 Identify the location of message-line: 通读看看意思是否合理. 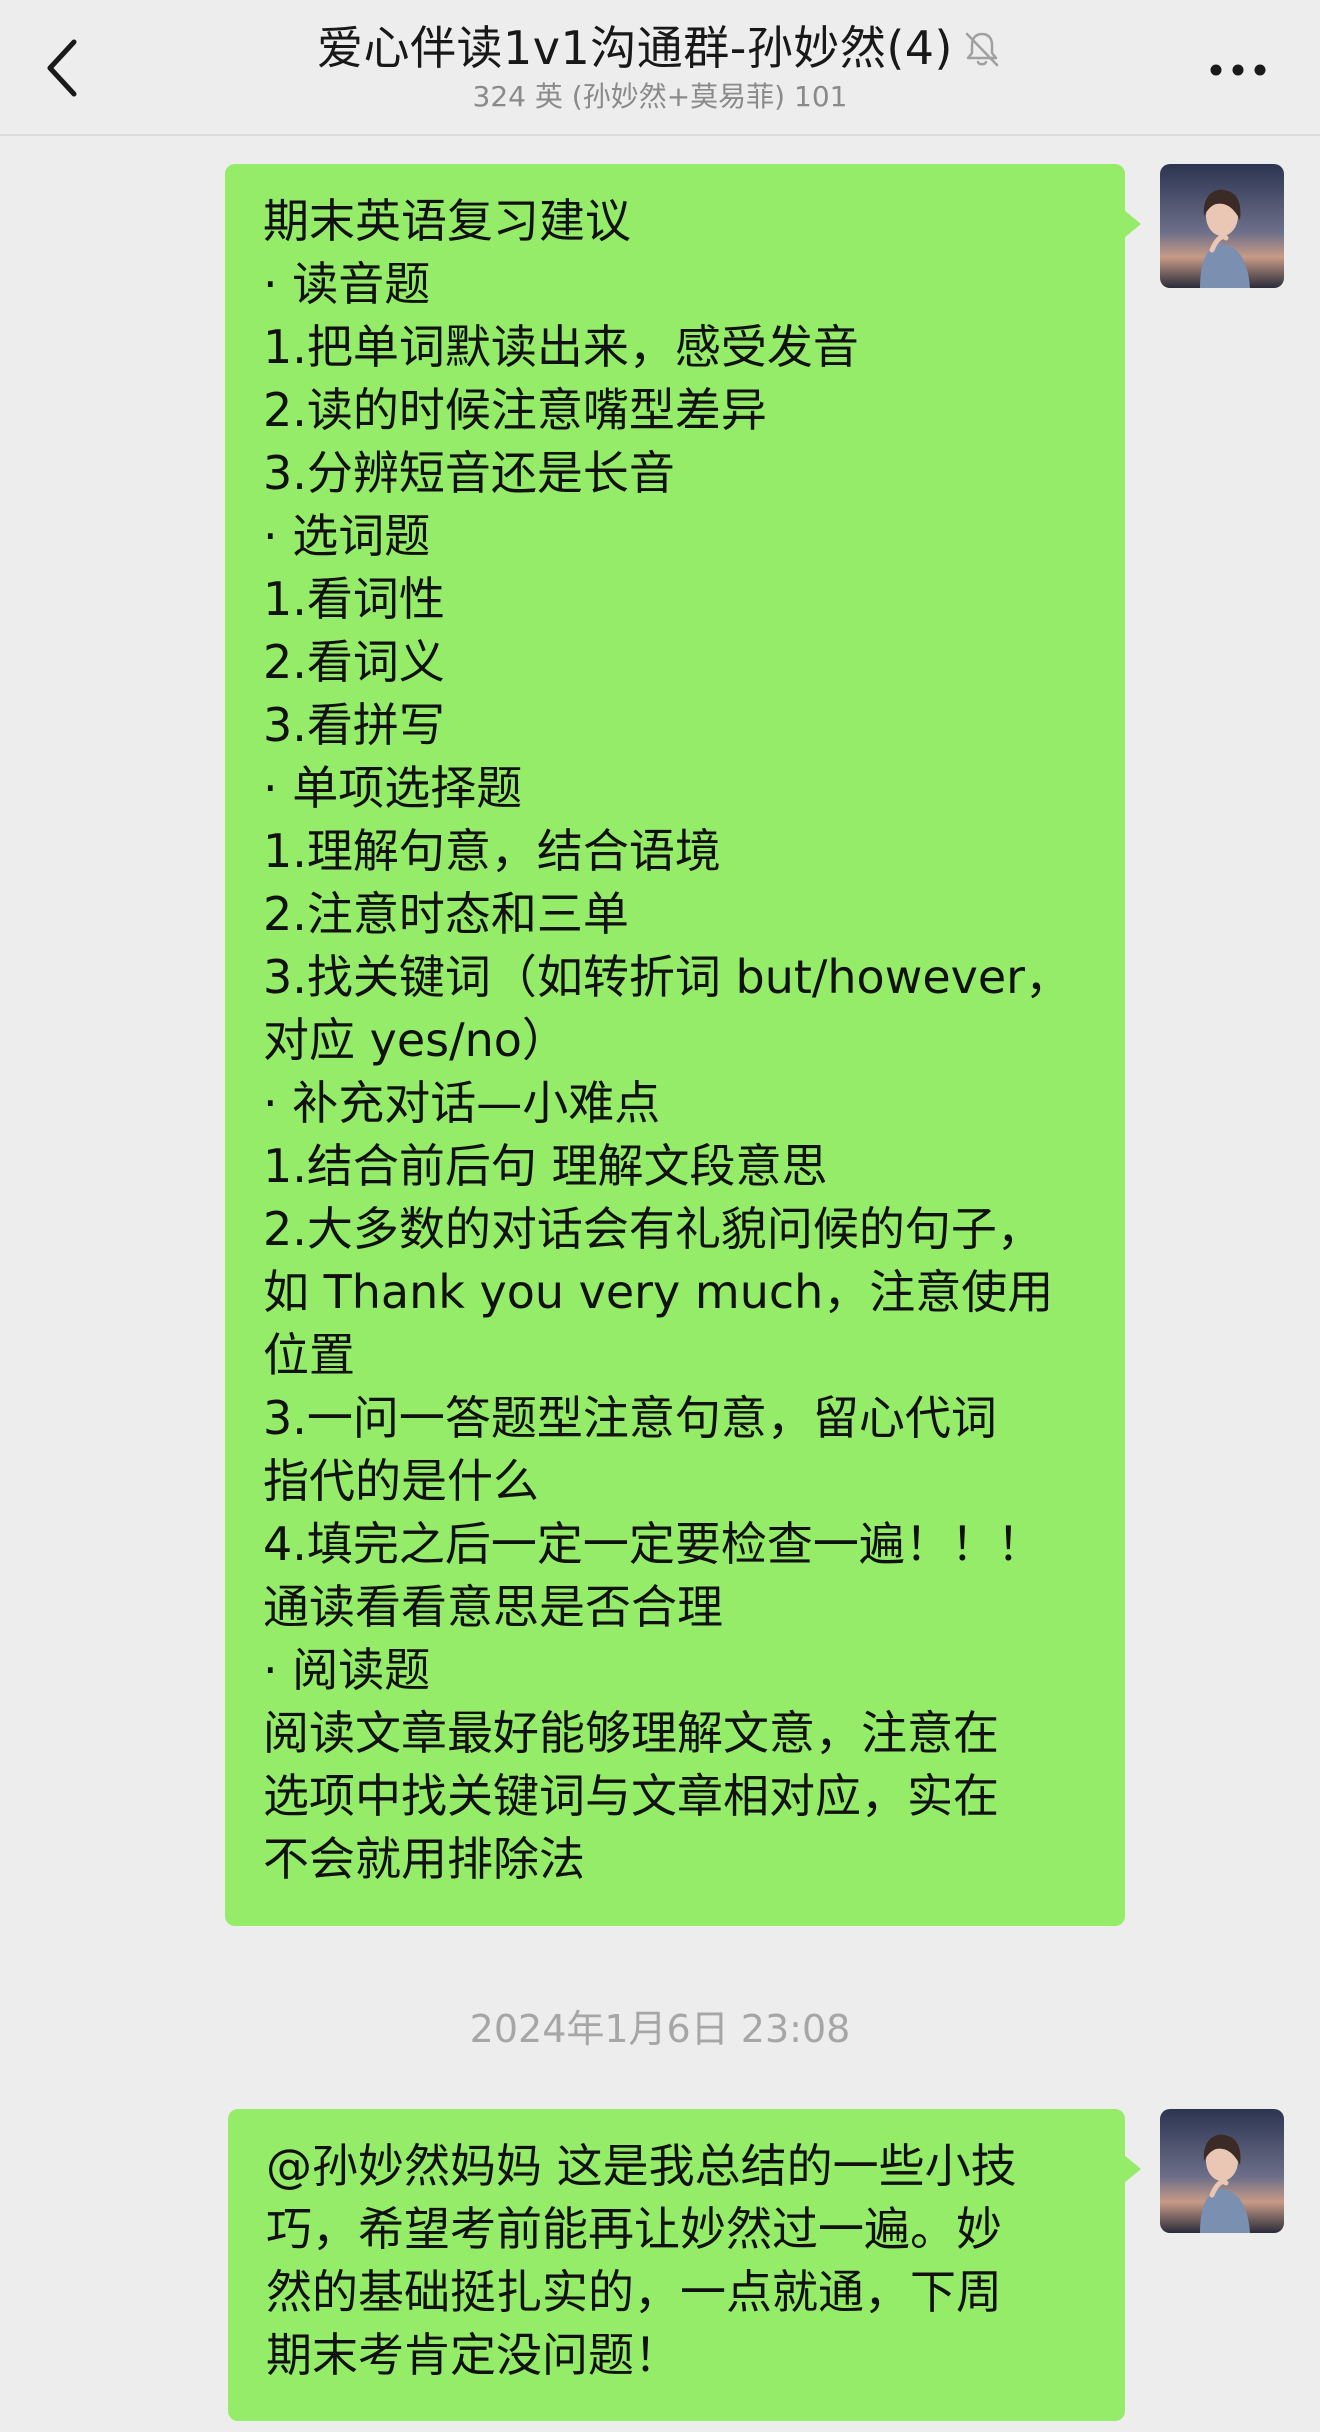
(493, 1607).